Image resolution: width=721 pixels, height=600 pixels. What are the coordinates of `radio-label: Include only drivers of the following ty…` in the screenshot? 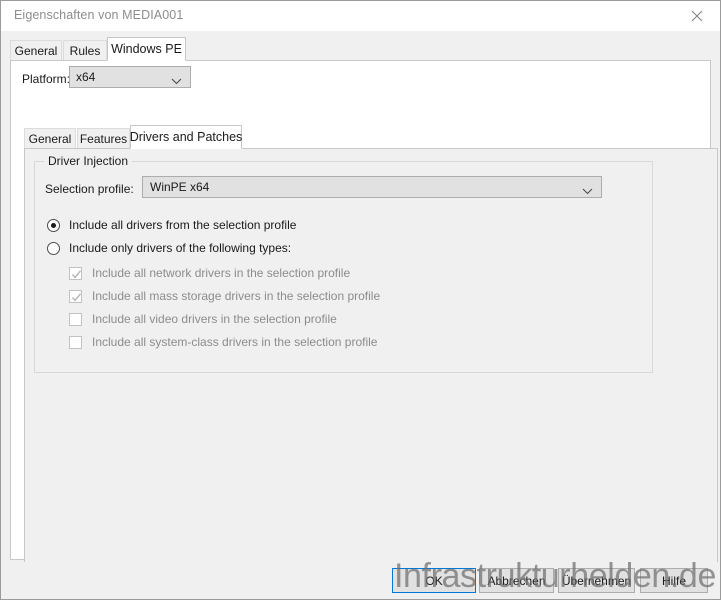 It's located at (180, 248).